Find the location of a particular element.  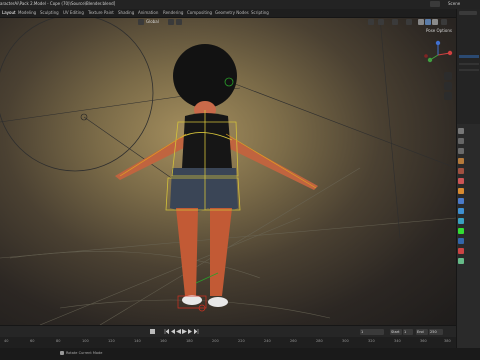

snap-icon is located at coordinates (171, 22).